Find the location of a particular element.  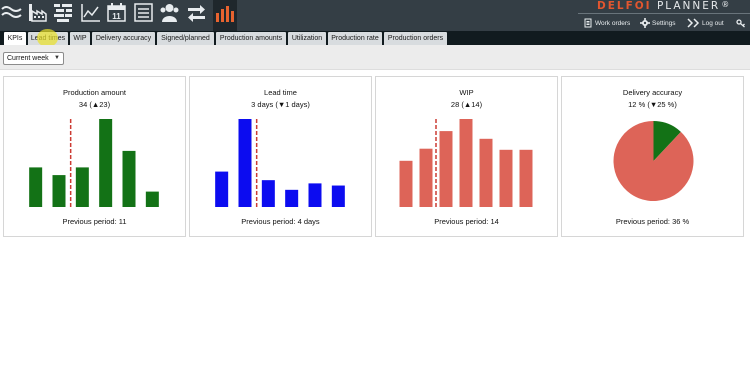

key-button is located at coordinates (742, 23).